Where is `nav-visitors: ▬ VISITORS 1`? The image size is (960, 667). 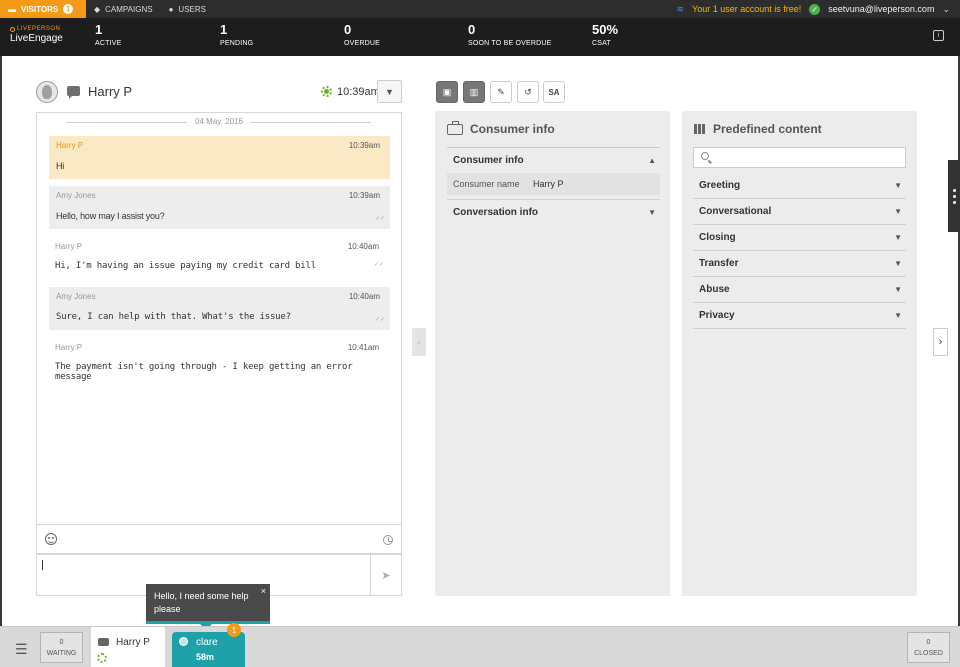 nav-visitors: ▬ VISITORS 1 is located at coordinates (43, 9).